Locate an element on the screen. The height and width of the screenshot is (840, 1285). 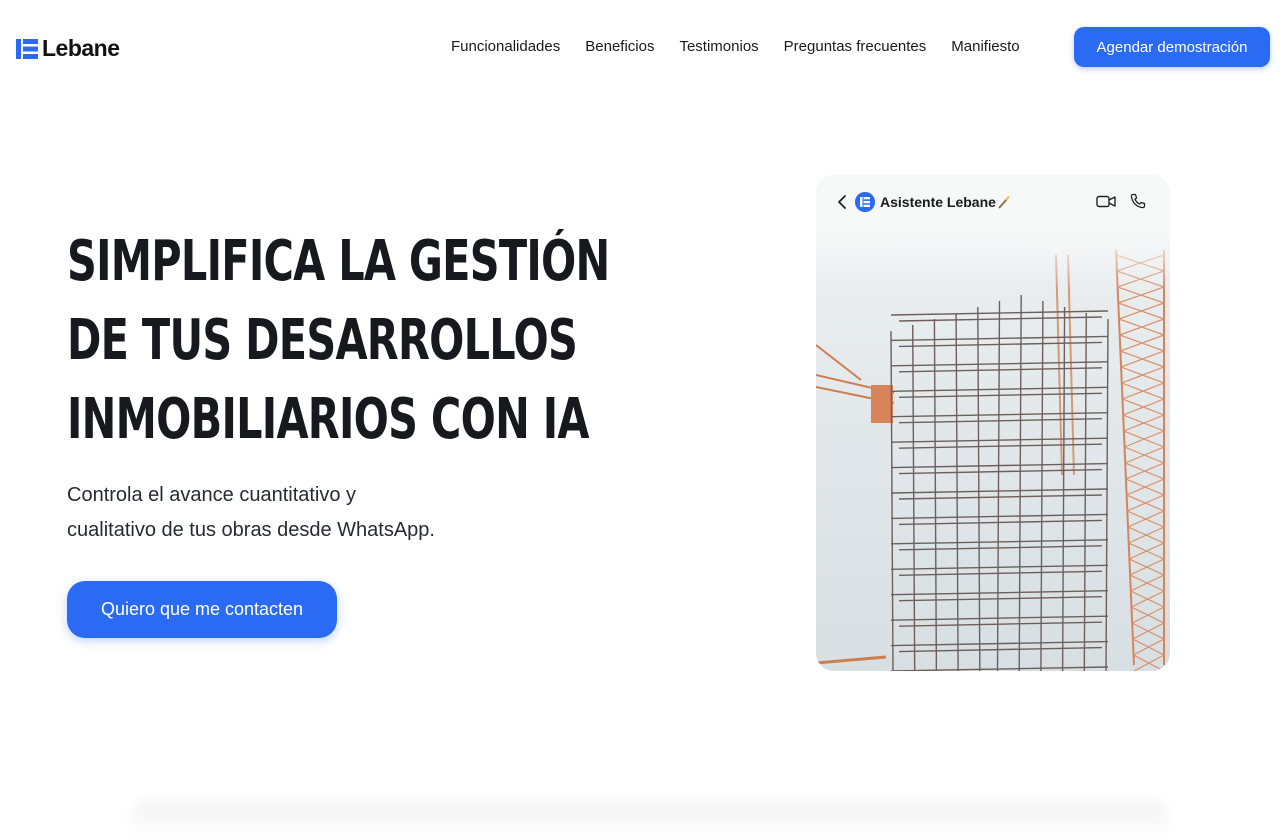
lebane-logo-icon is located at coordinates (27, 48).